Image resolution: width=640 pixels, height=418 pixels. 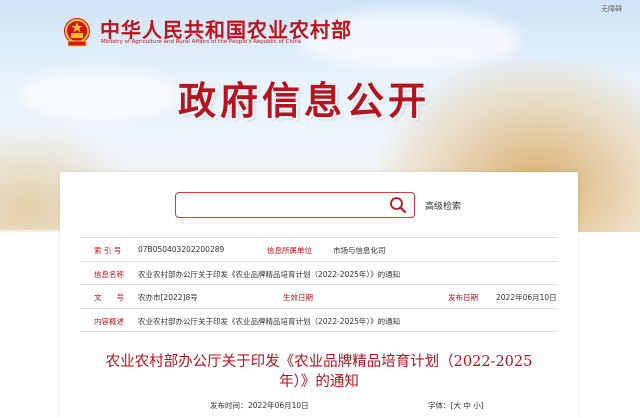 I want to click on document-number-value: 农办市[2022]8号, so click(x=168, y=297).